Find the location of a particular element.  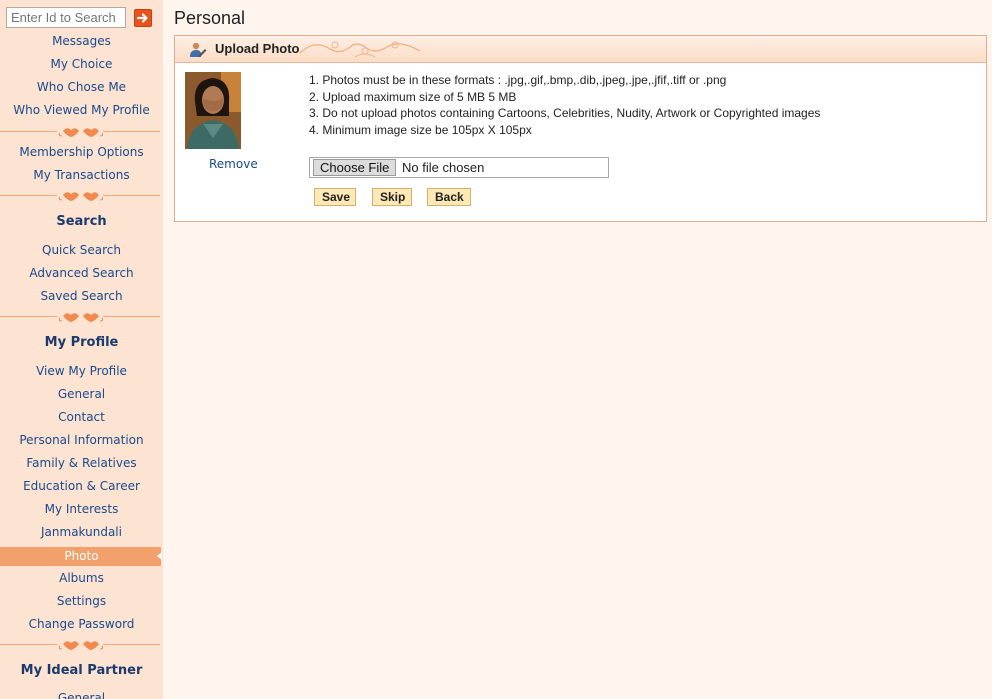

sidebar-item-education-career: Education & Career is located at coordinates (81, 486).